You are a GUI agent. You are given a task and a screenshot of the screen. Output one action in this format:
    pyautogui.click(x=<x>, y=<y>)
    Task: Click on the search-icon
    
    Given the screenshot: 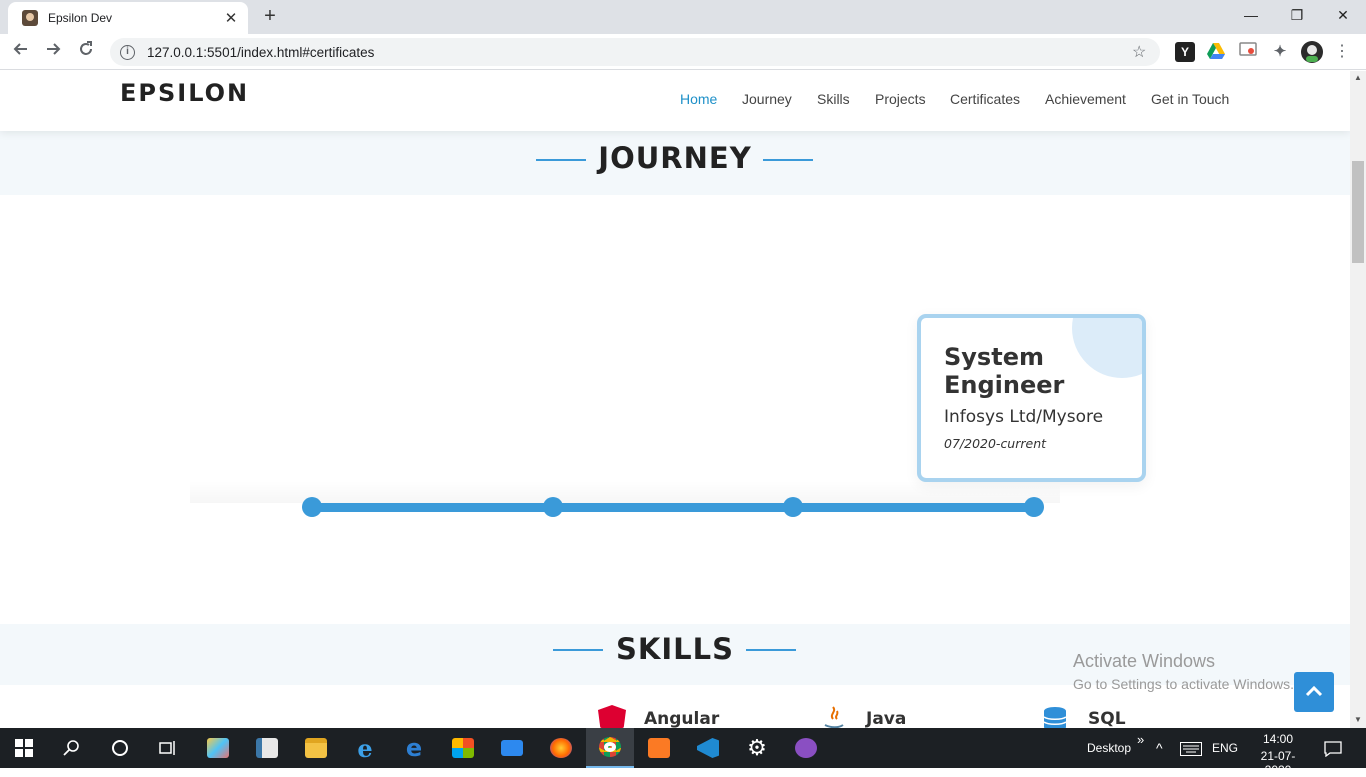 What is the action you would take?
    pyautogui.click(x=72, y=748)
    